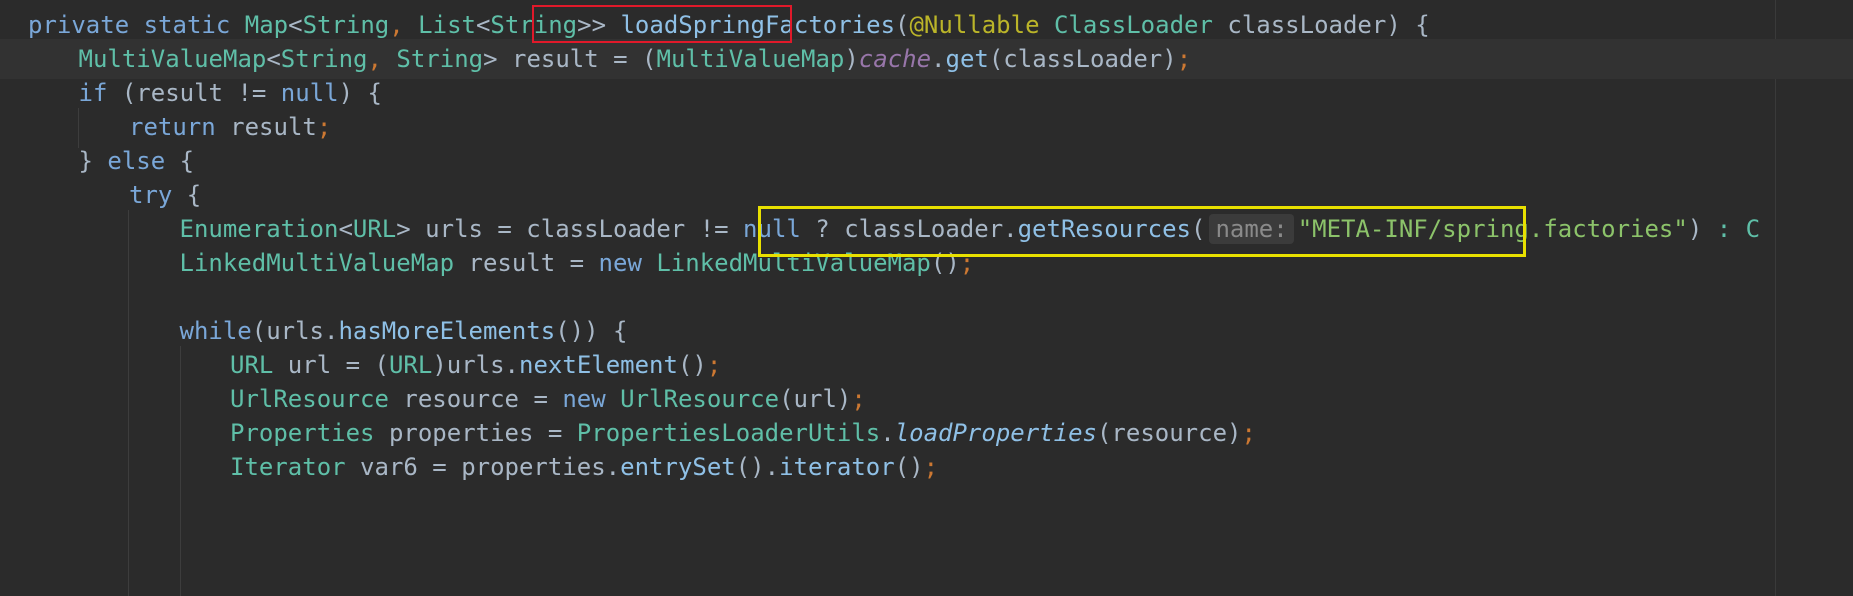  What do you see at coordinates (1133, 25) in the screenshot?
I see `code-token: ClassLoader` at bounding box center [1133, 25].